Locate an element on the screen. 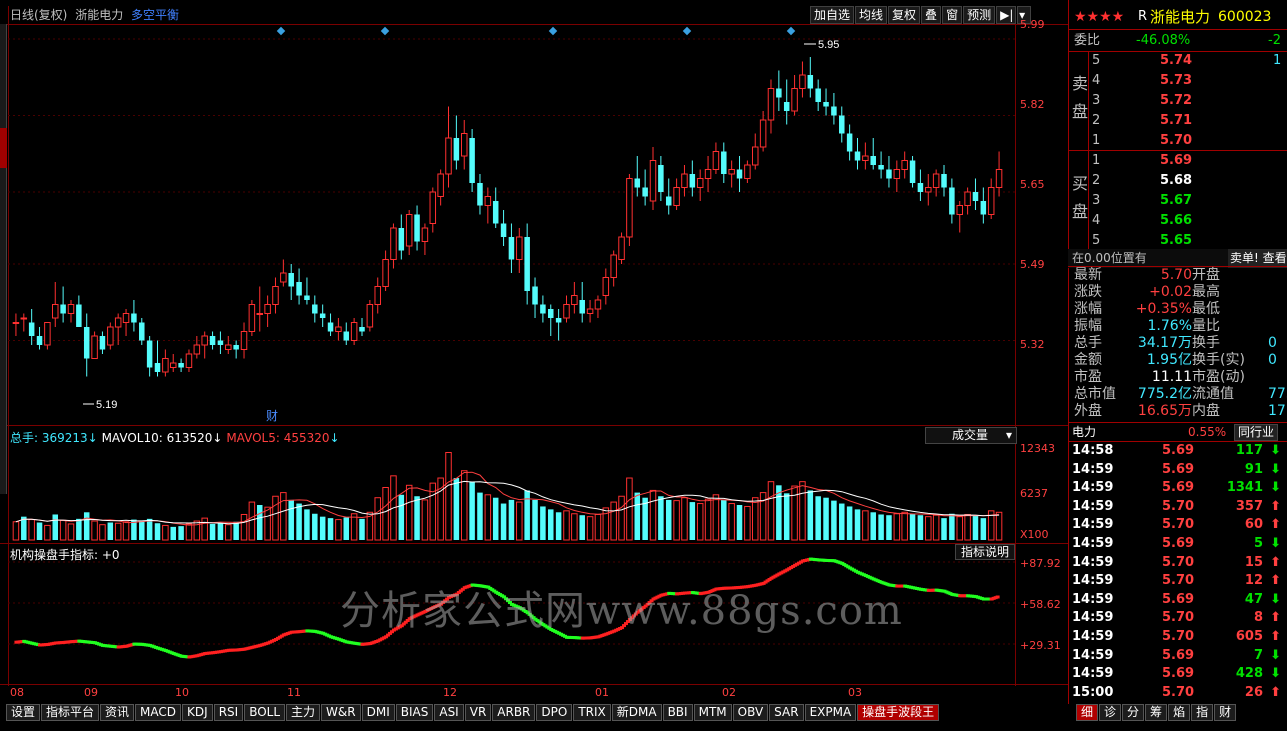 Image resolution: width=1287 pixels, height=731 pixels. add-watchlist-button: 加自选 is located at coordinates (832, 15).